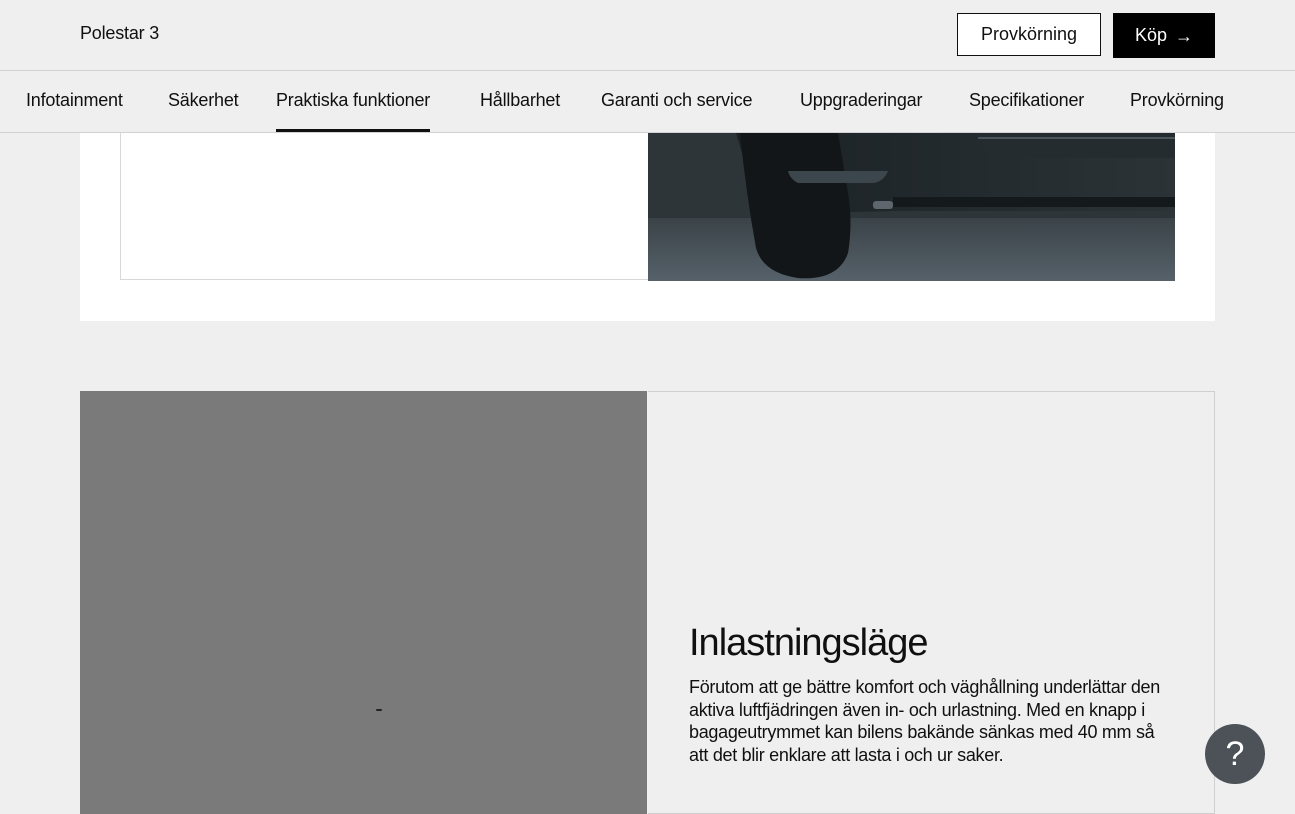 This screenshot has width=1295, height=814. What do you see at coordinates (520, 101) in the screenshot?
I see `tab-hallbarhet: Hållbarhet` at bounding box center [520, 101].